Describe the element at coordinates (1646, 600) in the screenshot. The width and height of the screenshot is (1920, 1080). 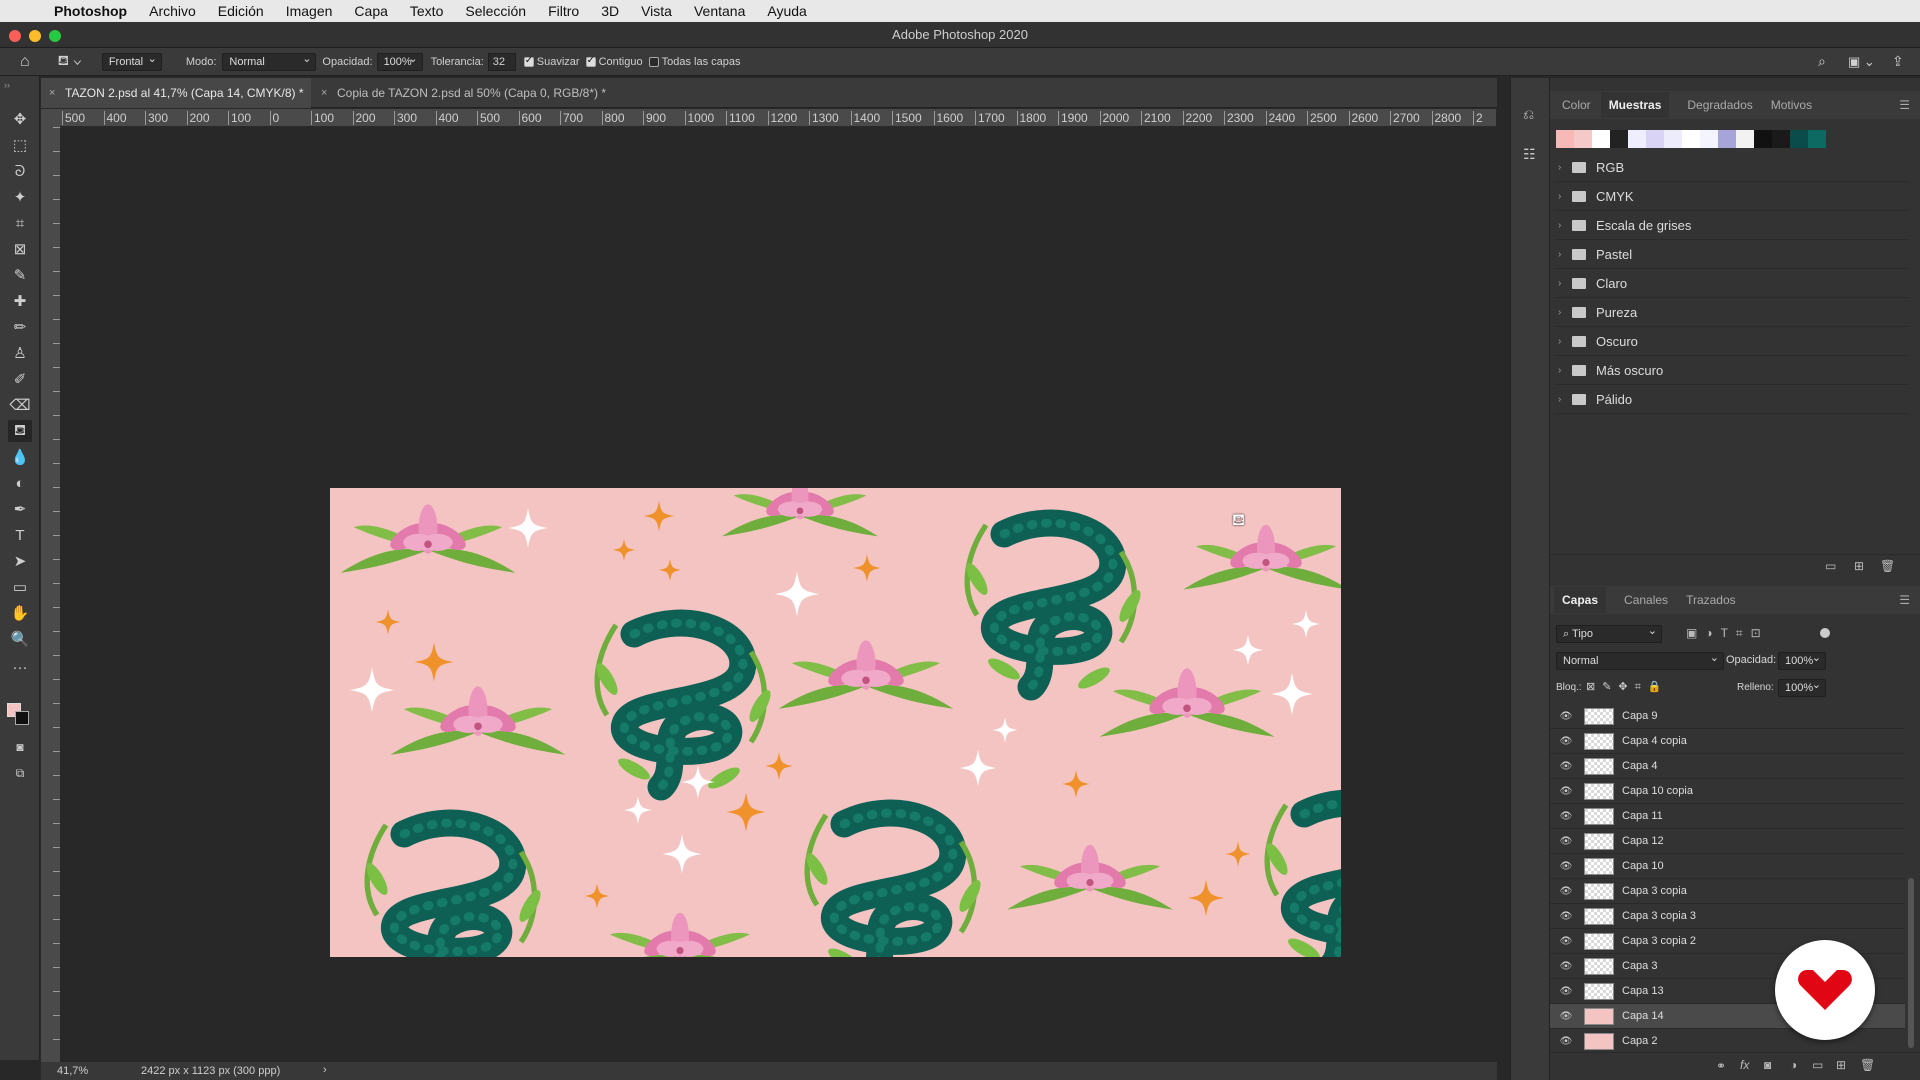
I see `tab-canales: Canales` at that location.